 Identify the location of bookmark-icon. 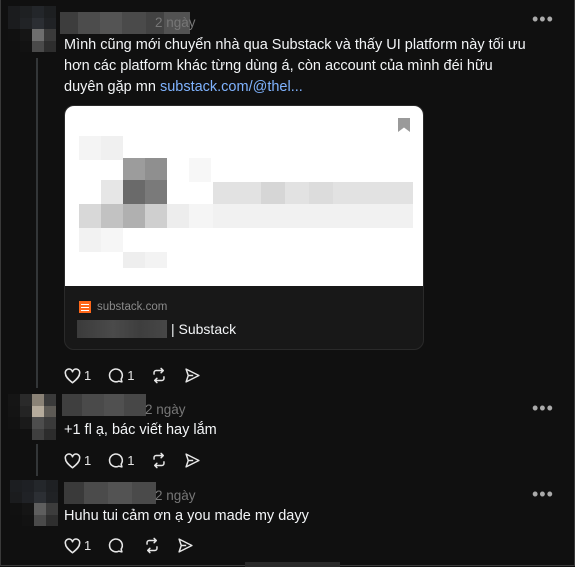
(404, 125).